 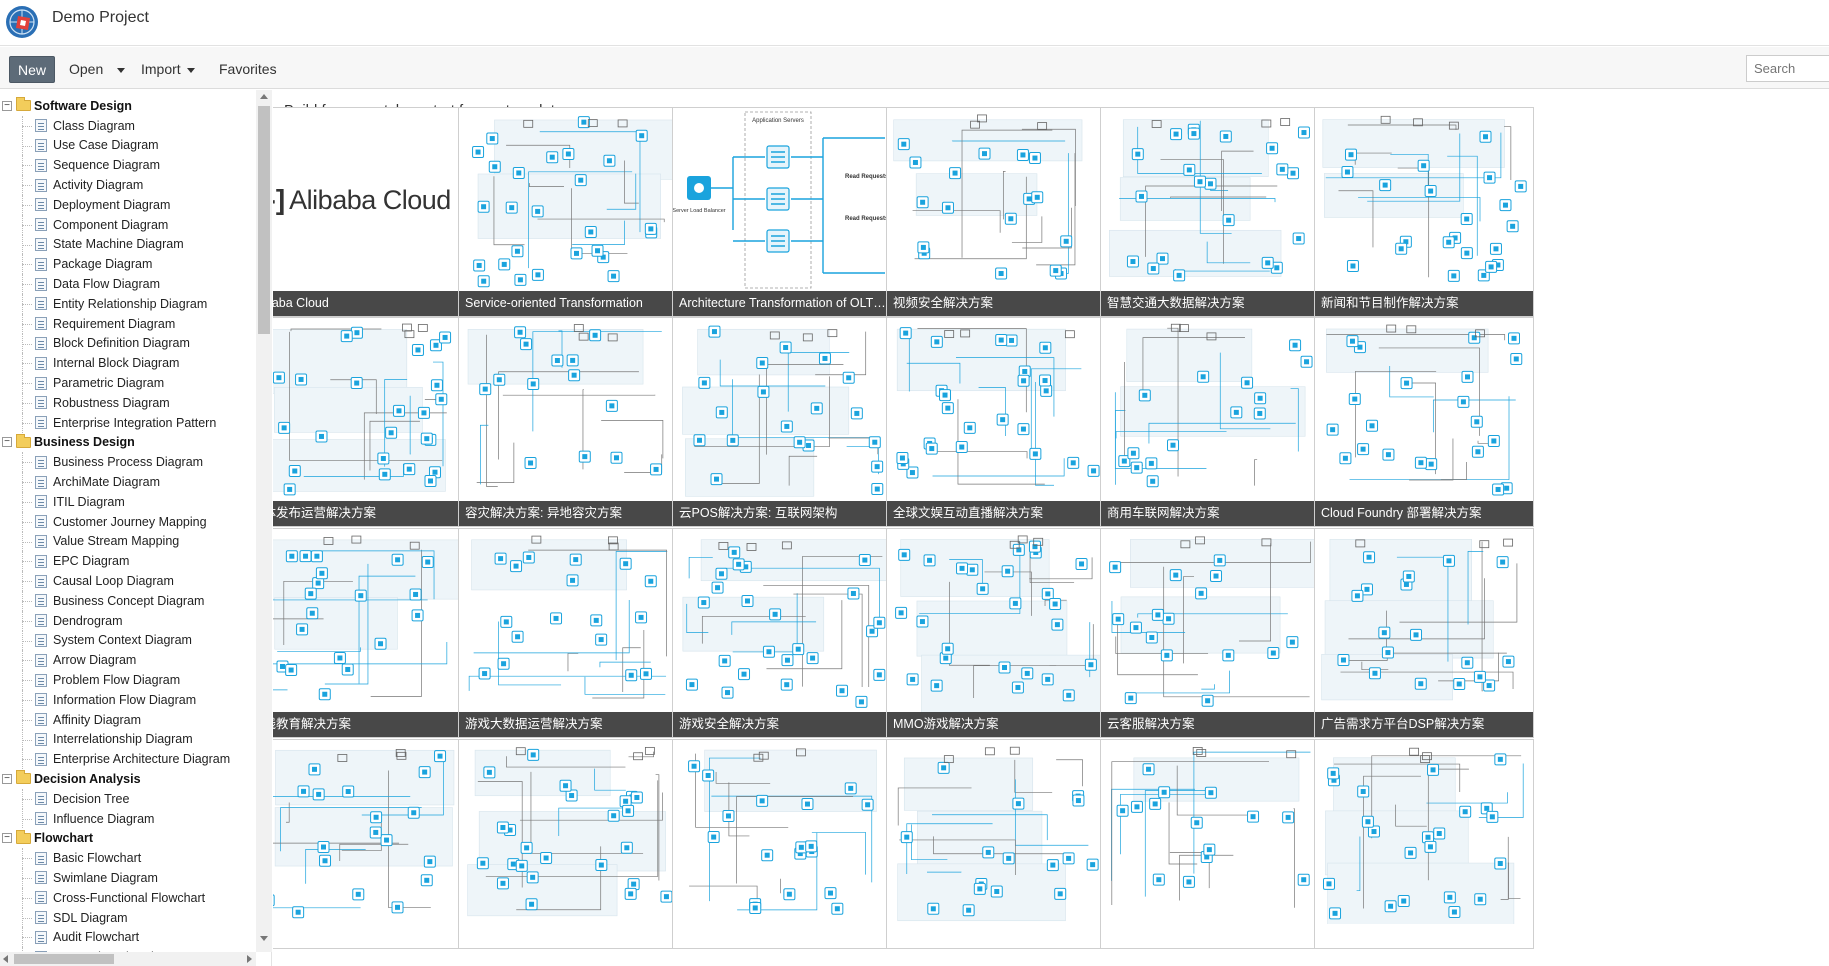 What do you see at coordinates (1209, 200) in the screenshot?
I see `template-thumbnail` at bounding box center [1209, 200].